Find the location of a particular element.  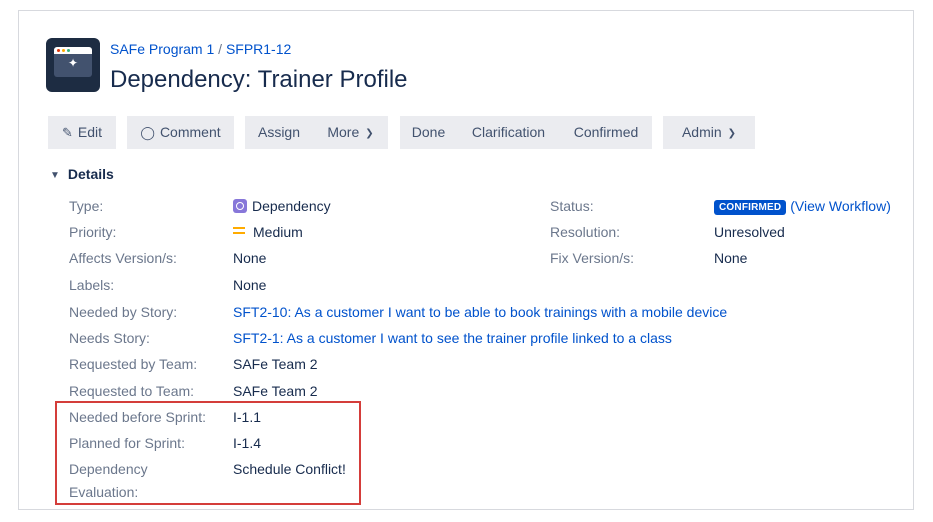

done-button-label: Done is located at coordinates (428, 132).